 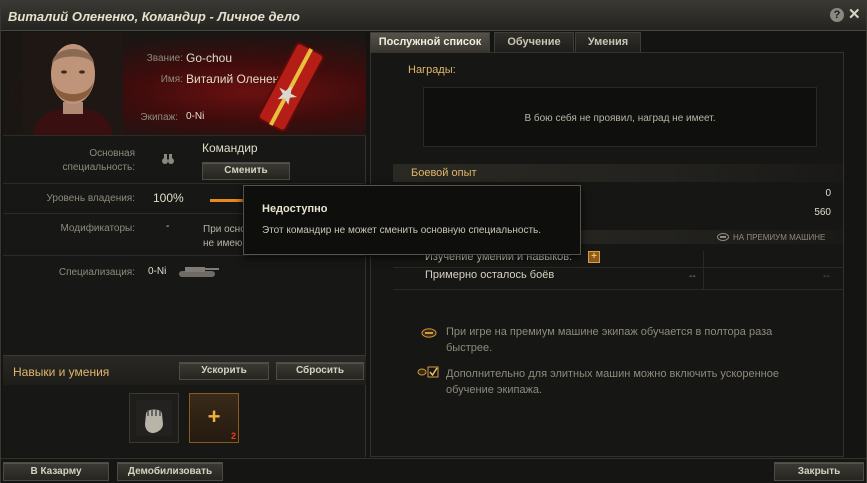 I want to click on battles-left-label: Примерно осталось боёв, so click(x=490, y=275).